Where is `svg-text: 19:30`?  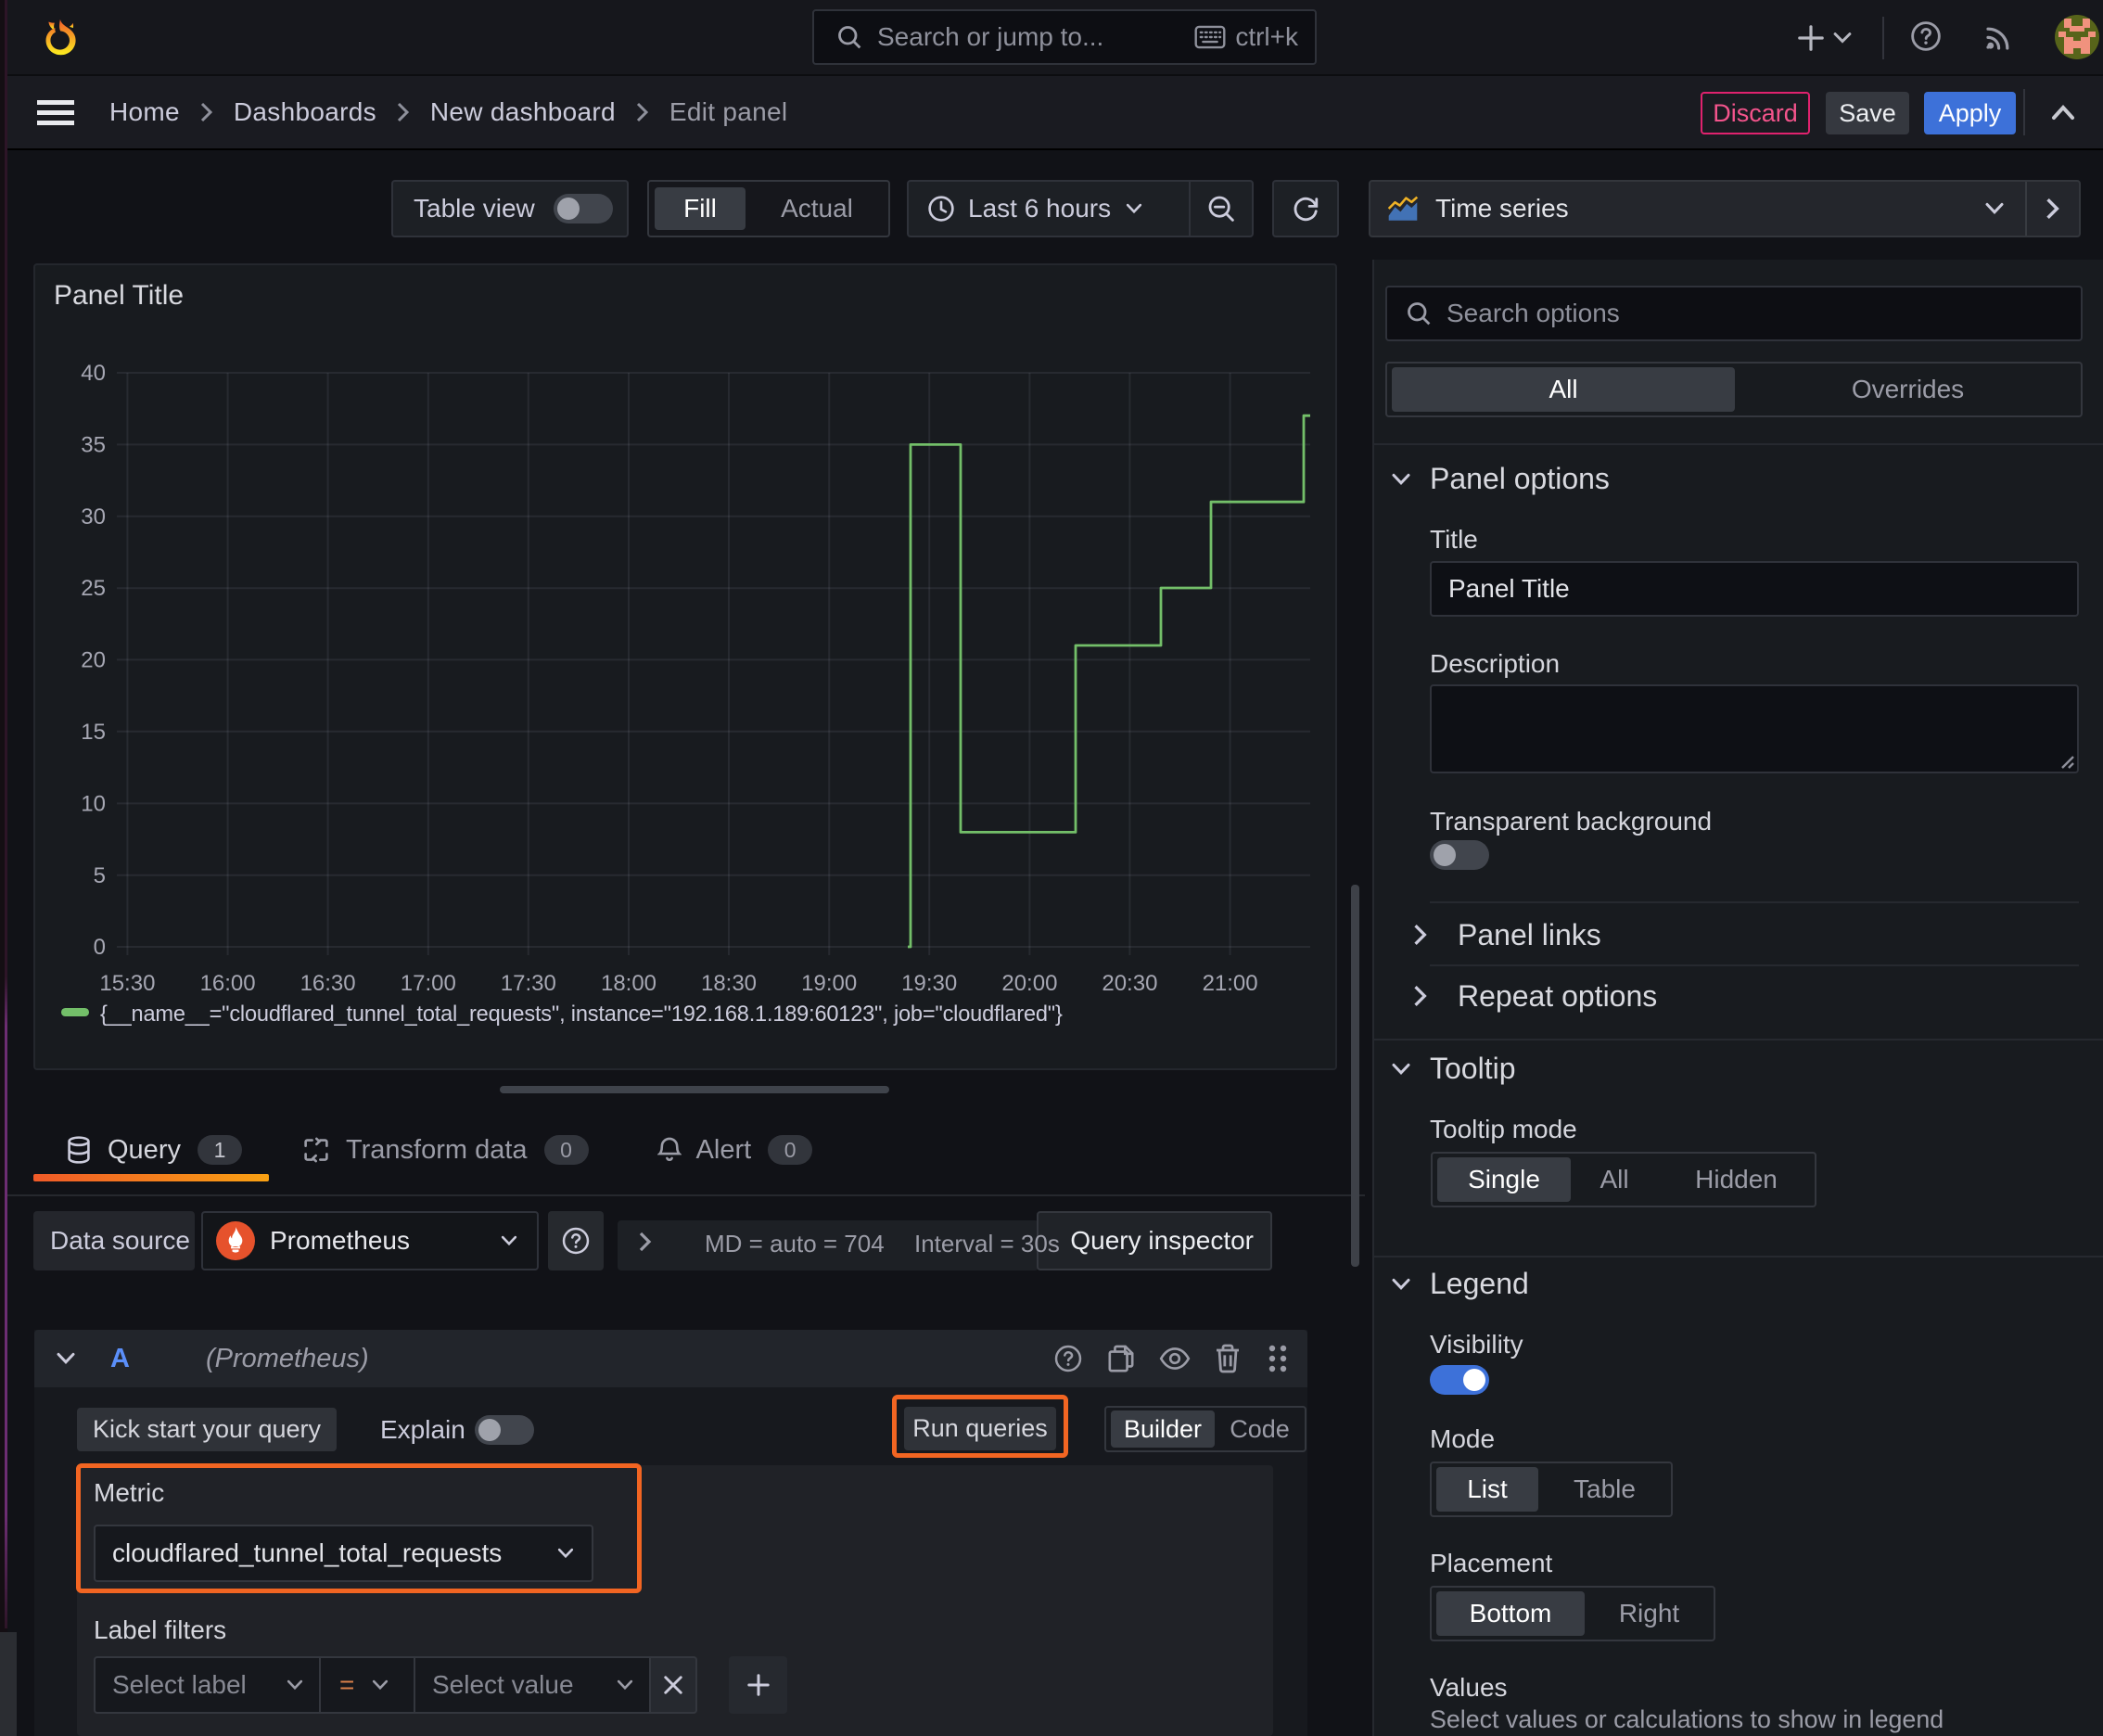
svg-text: 19:30 is located at coordinates (929, 983).